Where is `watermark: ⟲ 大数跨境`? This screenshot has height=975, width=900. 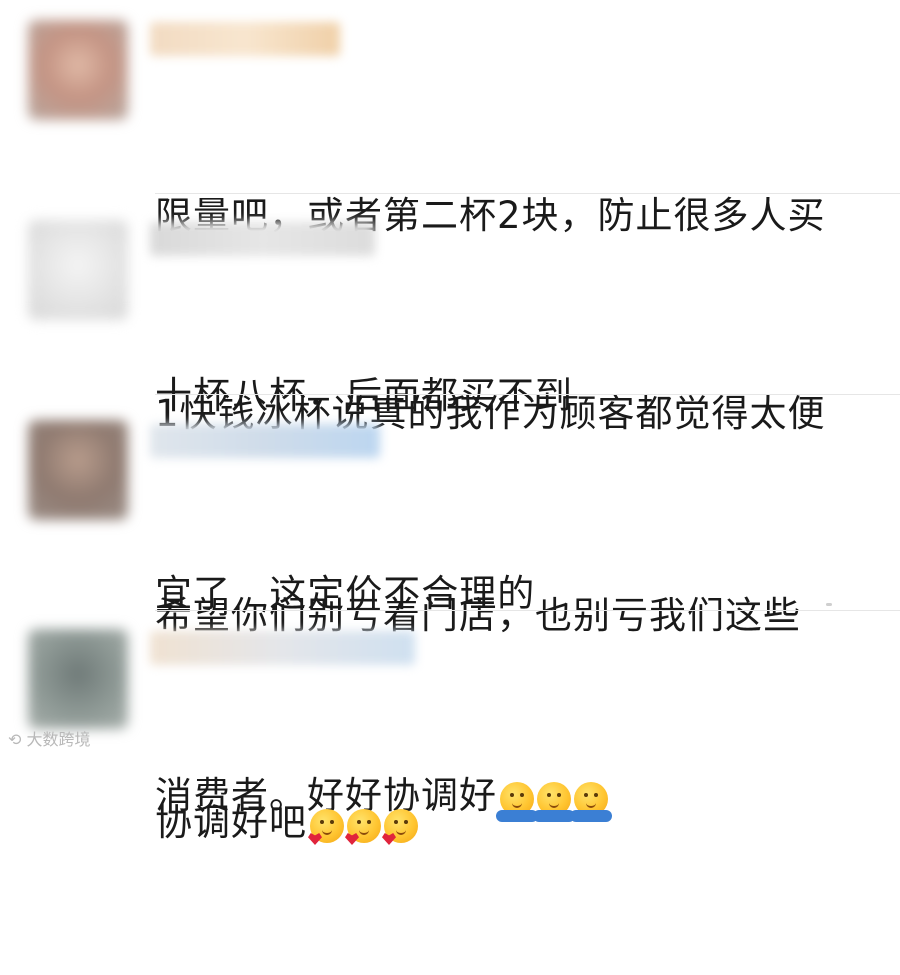 watermark: ⟲ 大数跨境 is located at coordinates (49, 738).